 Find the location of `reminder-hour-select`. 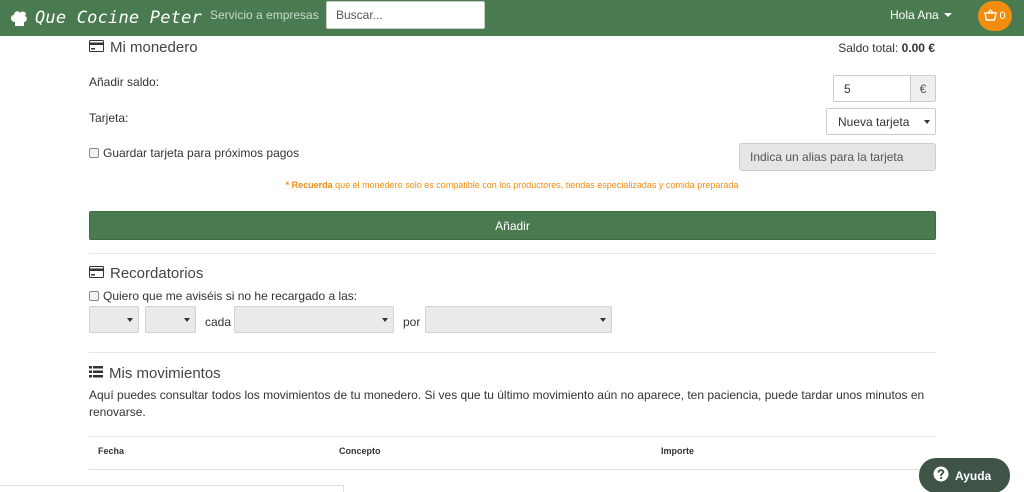

reminder-hour-select is located at coordinates (114, 319).